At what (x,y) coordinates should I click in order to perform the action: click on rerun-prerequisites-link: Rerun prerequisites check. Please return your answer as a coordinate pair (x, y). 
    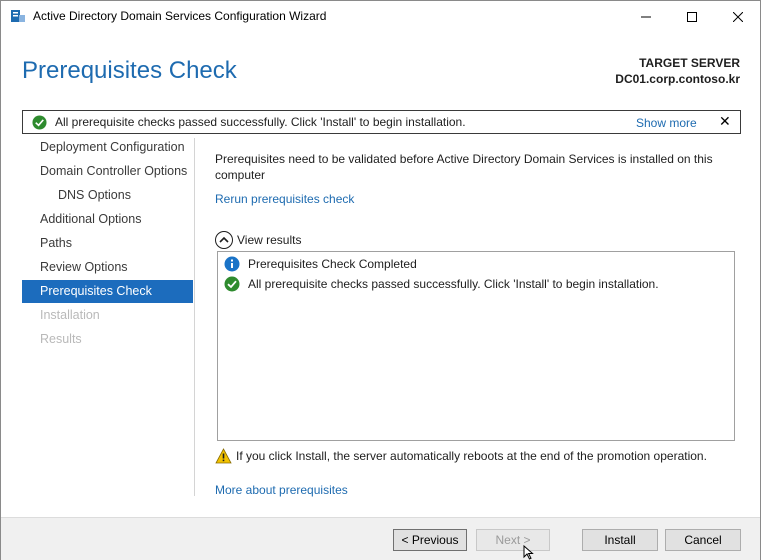
    Looking at the image, I should click on (284, 199).